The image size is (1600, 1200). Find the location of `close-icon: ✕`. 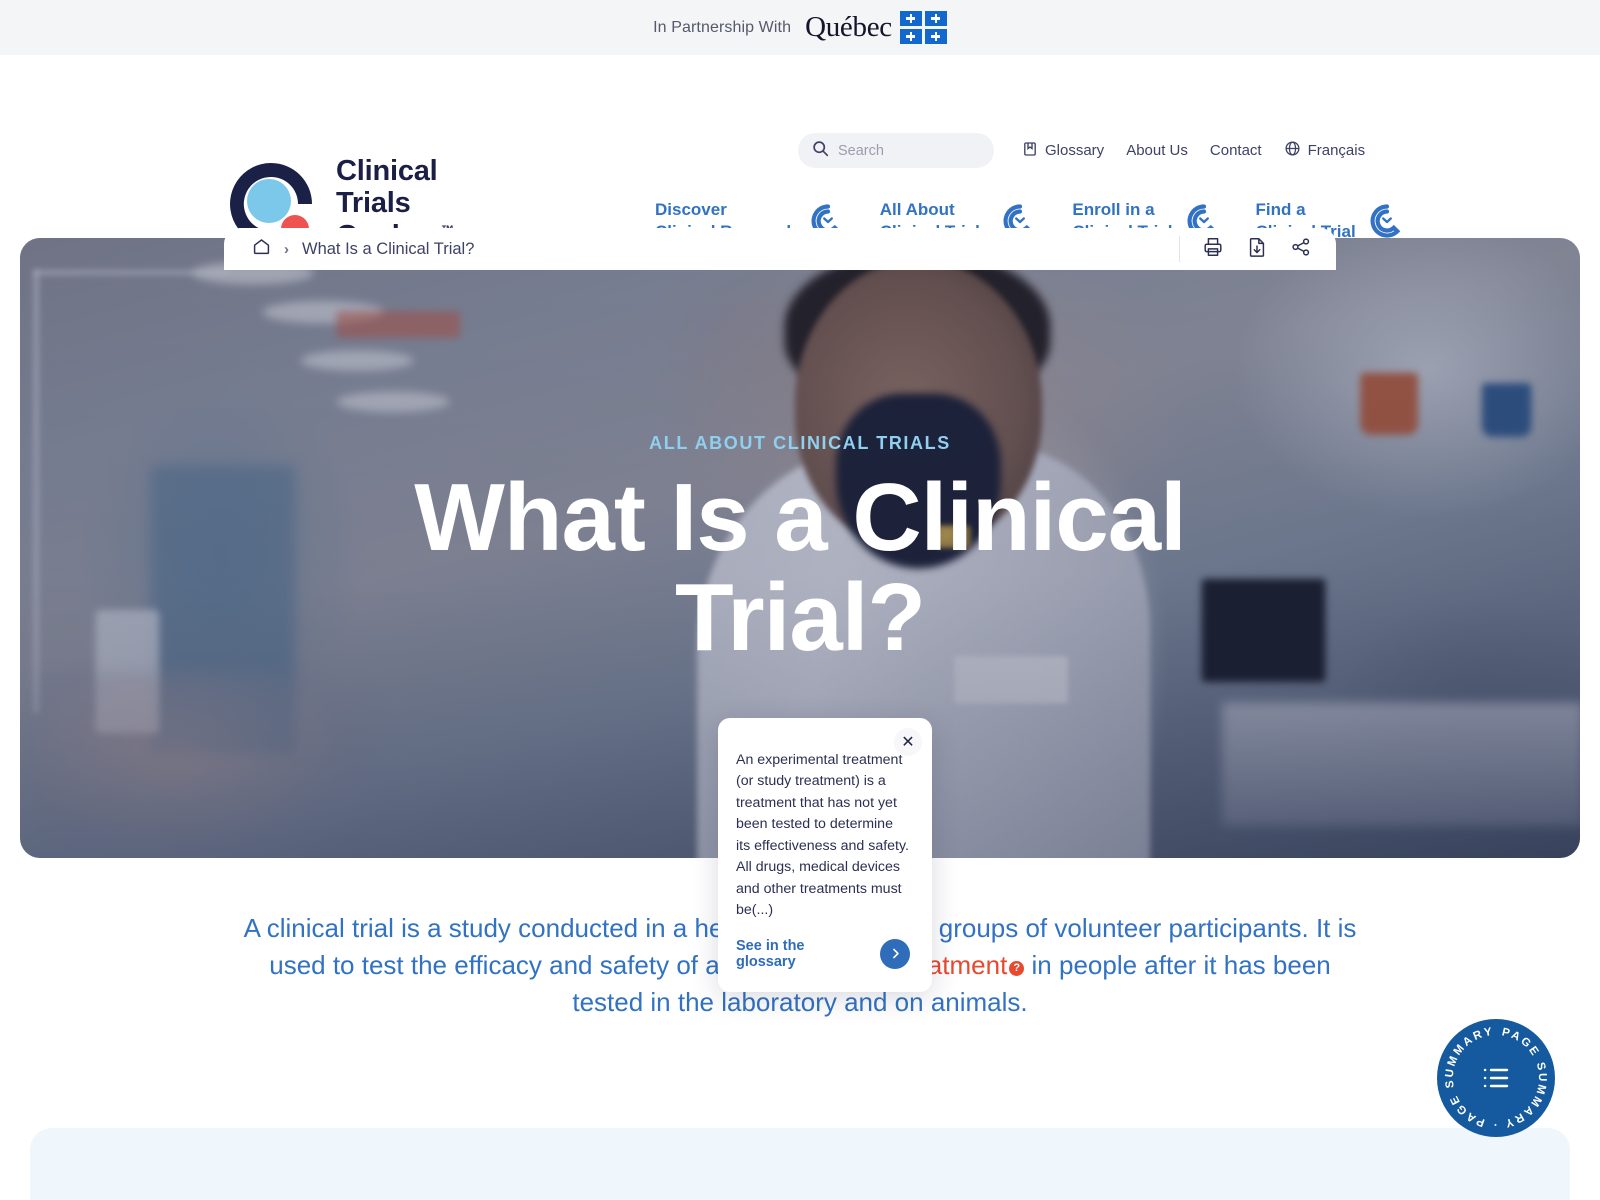

close-icon: ✕ is located at coordinates (908, 742).